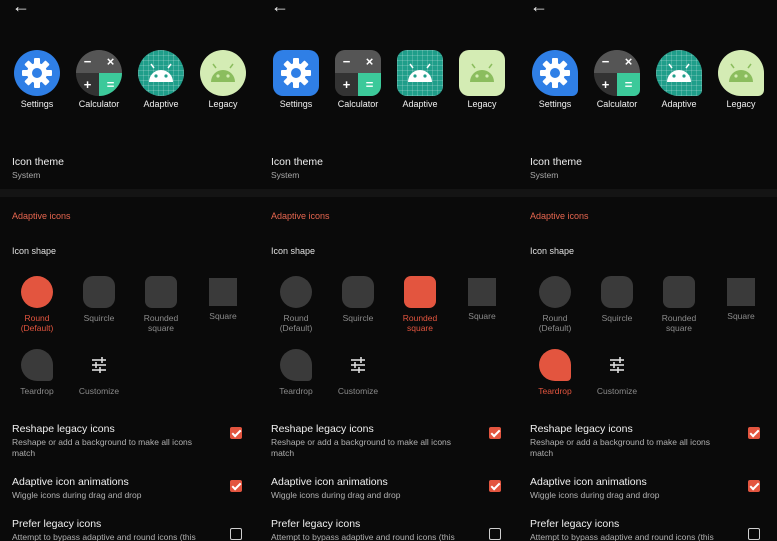 This screenshot has height=541, width=777. What do you see at coordinates (223, 73) in the screenshot?
I see `android-legacy-icon` at bounding box center [223, 73].